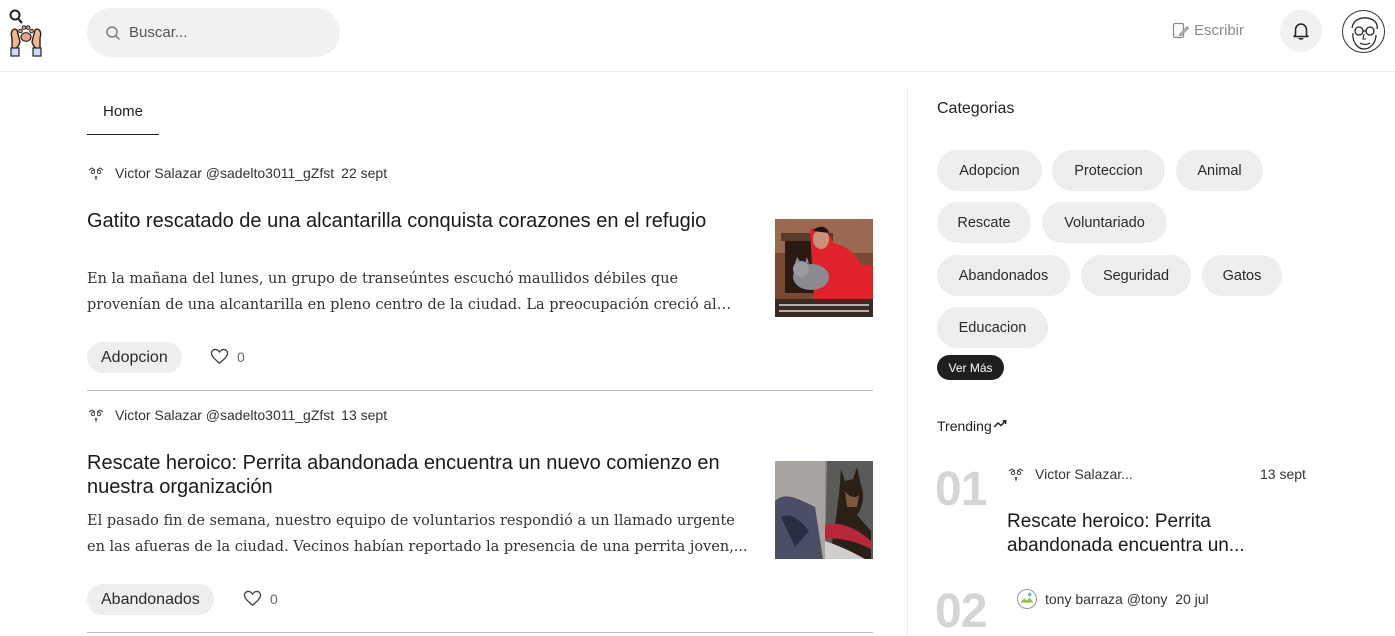 This screenshot has width=1395, height=636. What do you see at coordinates (907, 362) in the screenshot?
I see `sidebar-divider` at bounding box center [907, 362].